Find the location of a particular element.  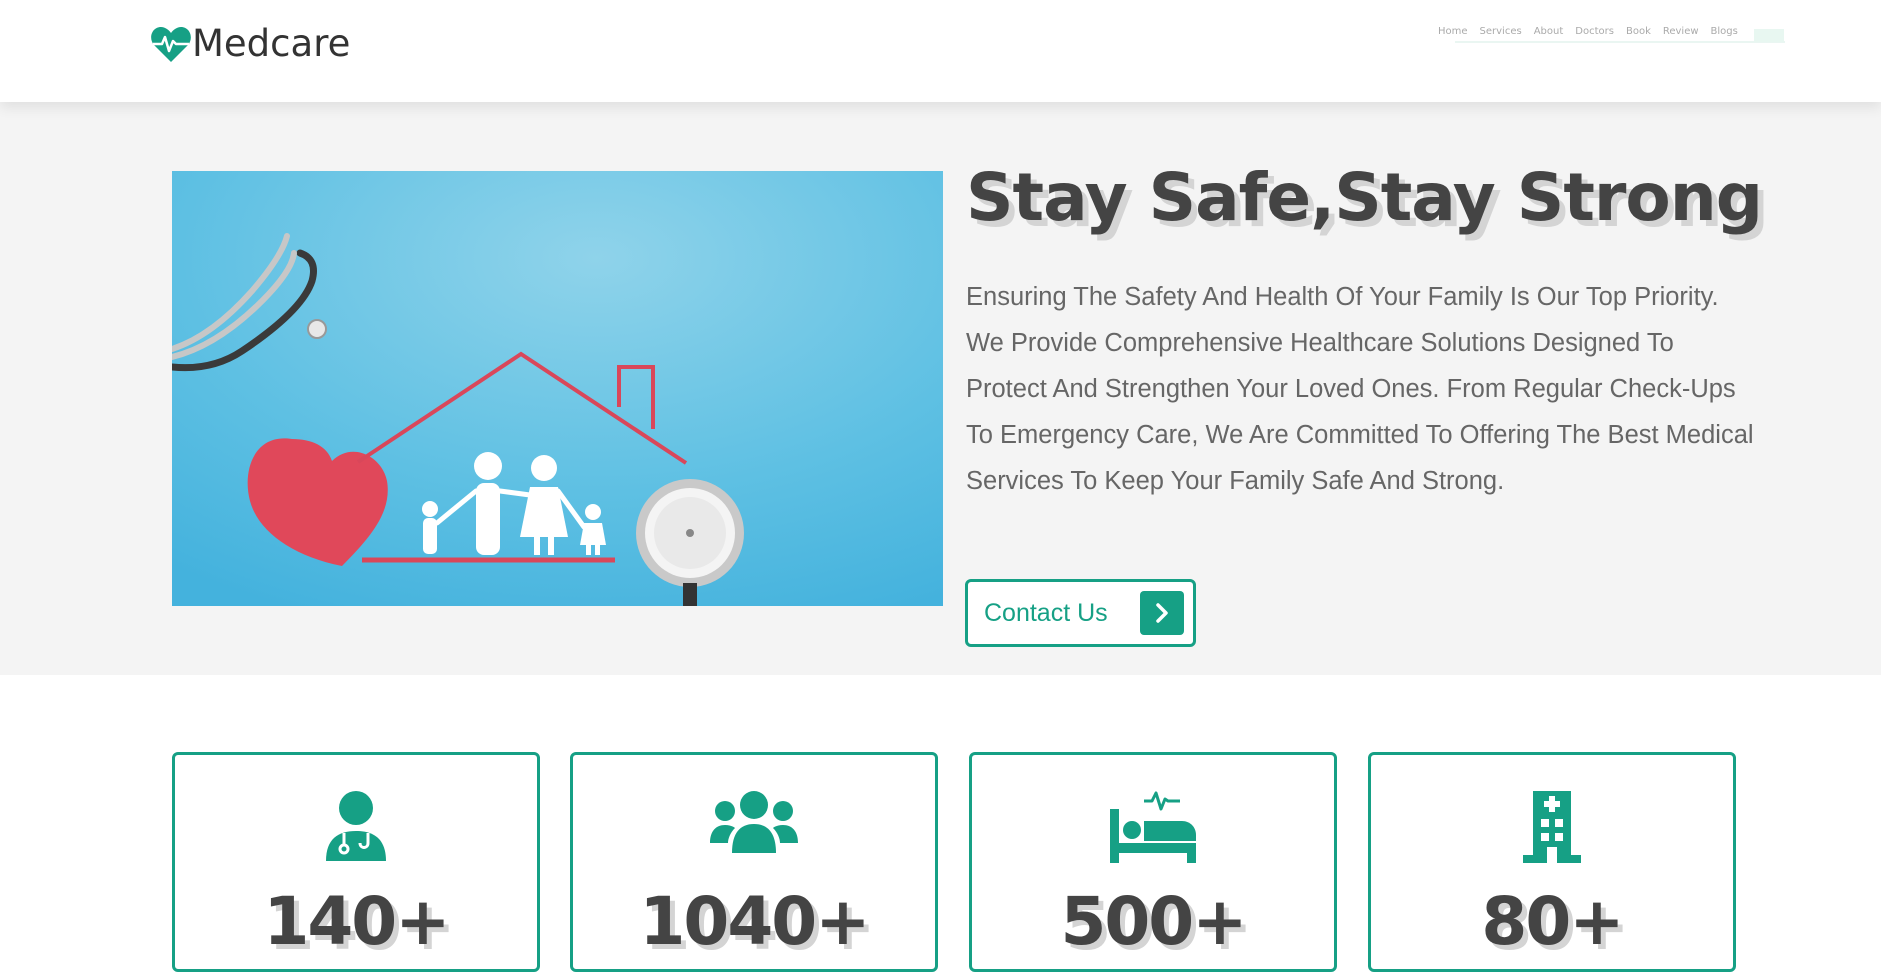

stat-value-beds: 500+ is located at coordinates (1153, 921).